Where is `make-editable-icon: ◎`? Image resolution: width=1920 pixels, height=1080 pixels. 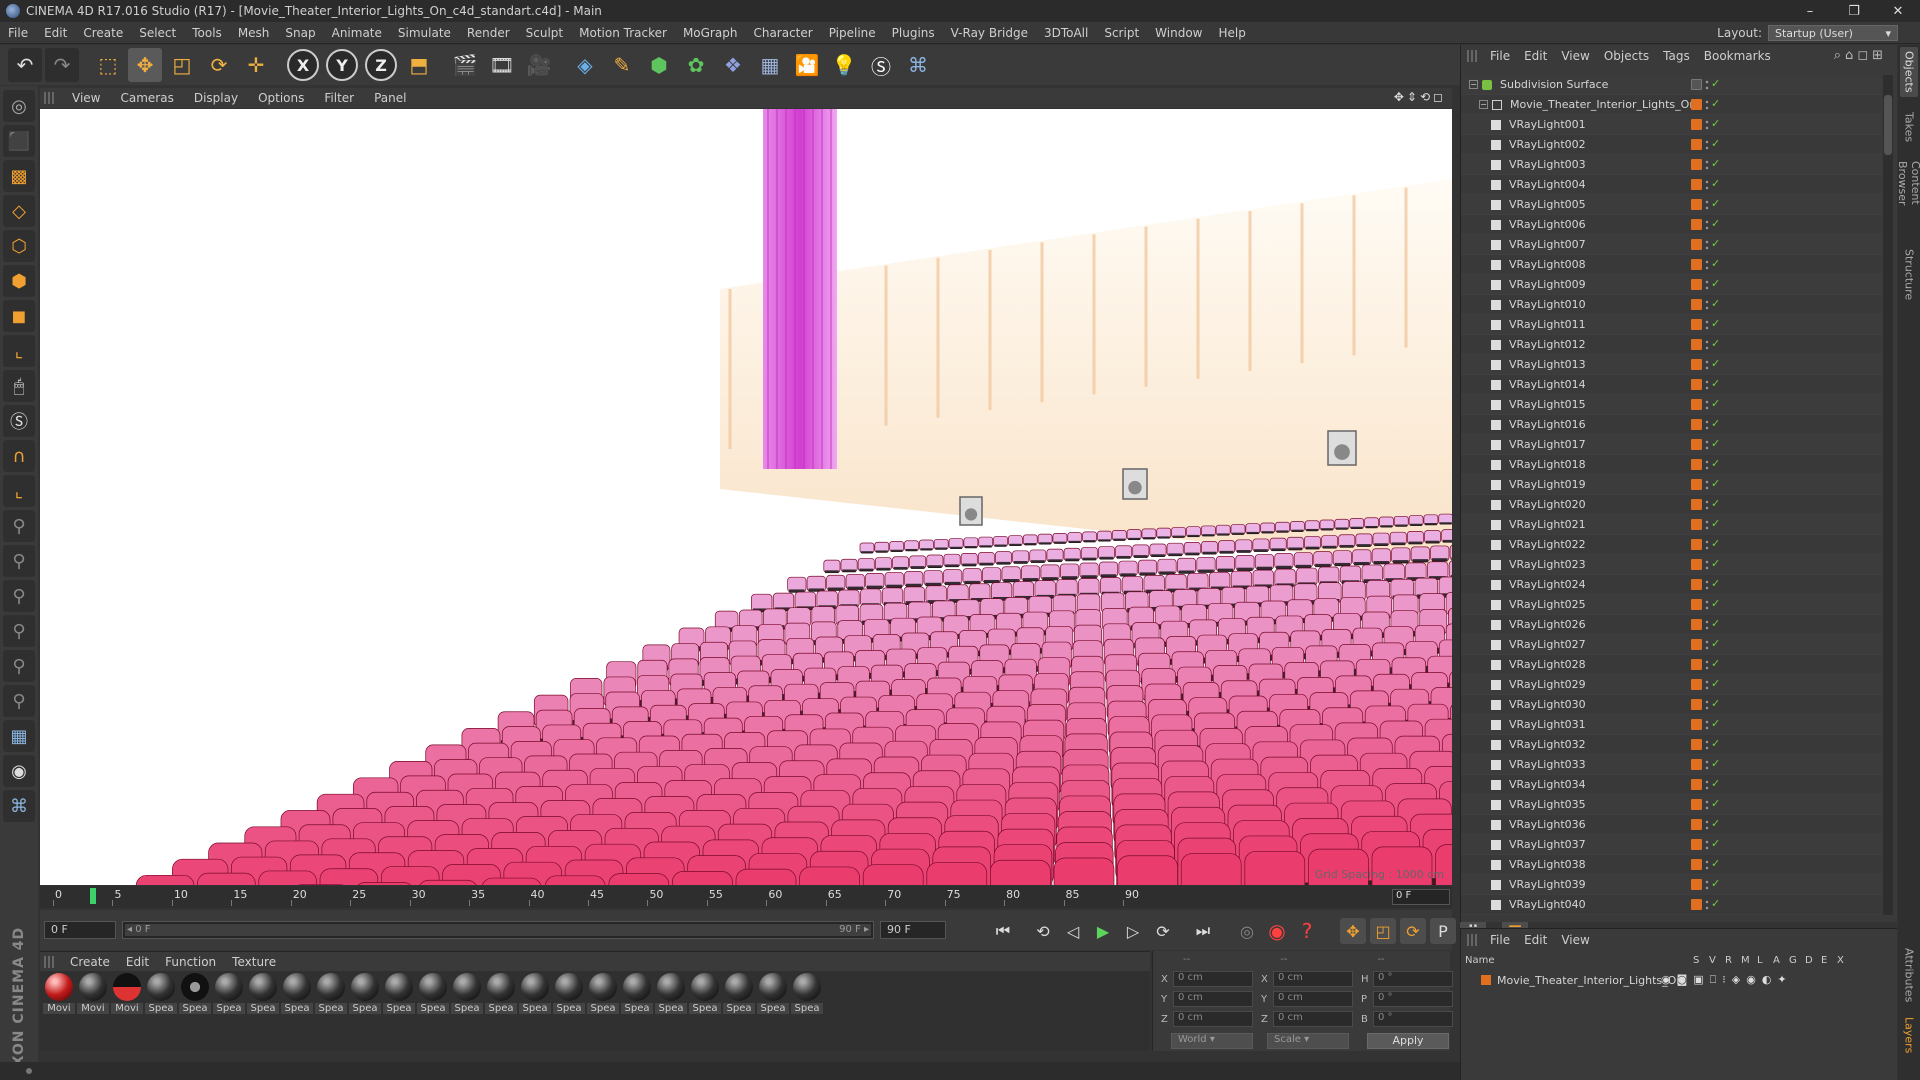 make-editable-icon: ◎ is located at coordinates (19, 106).